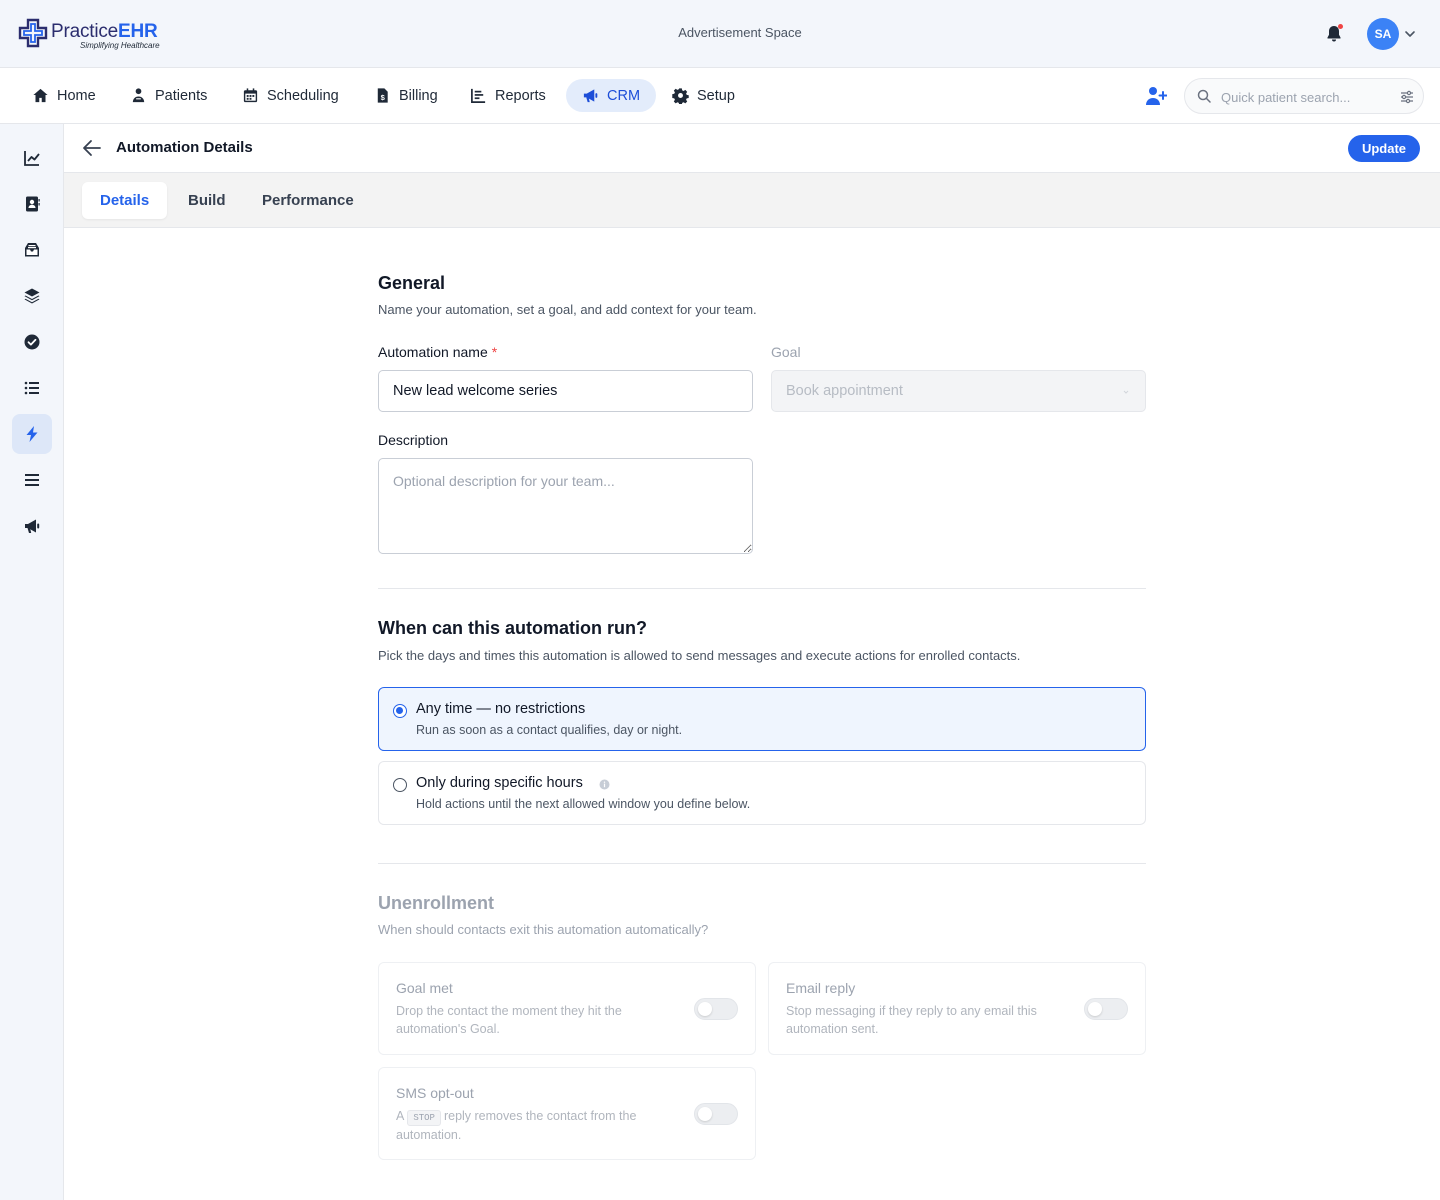 The height and width of the screenshot is (1200, 1440). Describe the element at coordinates (120, 45) in the screenshot. I see `logo-tagline: Simplifying Healthcare` at that location.